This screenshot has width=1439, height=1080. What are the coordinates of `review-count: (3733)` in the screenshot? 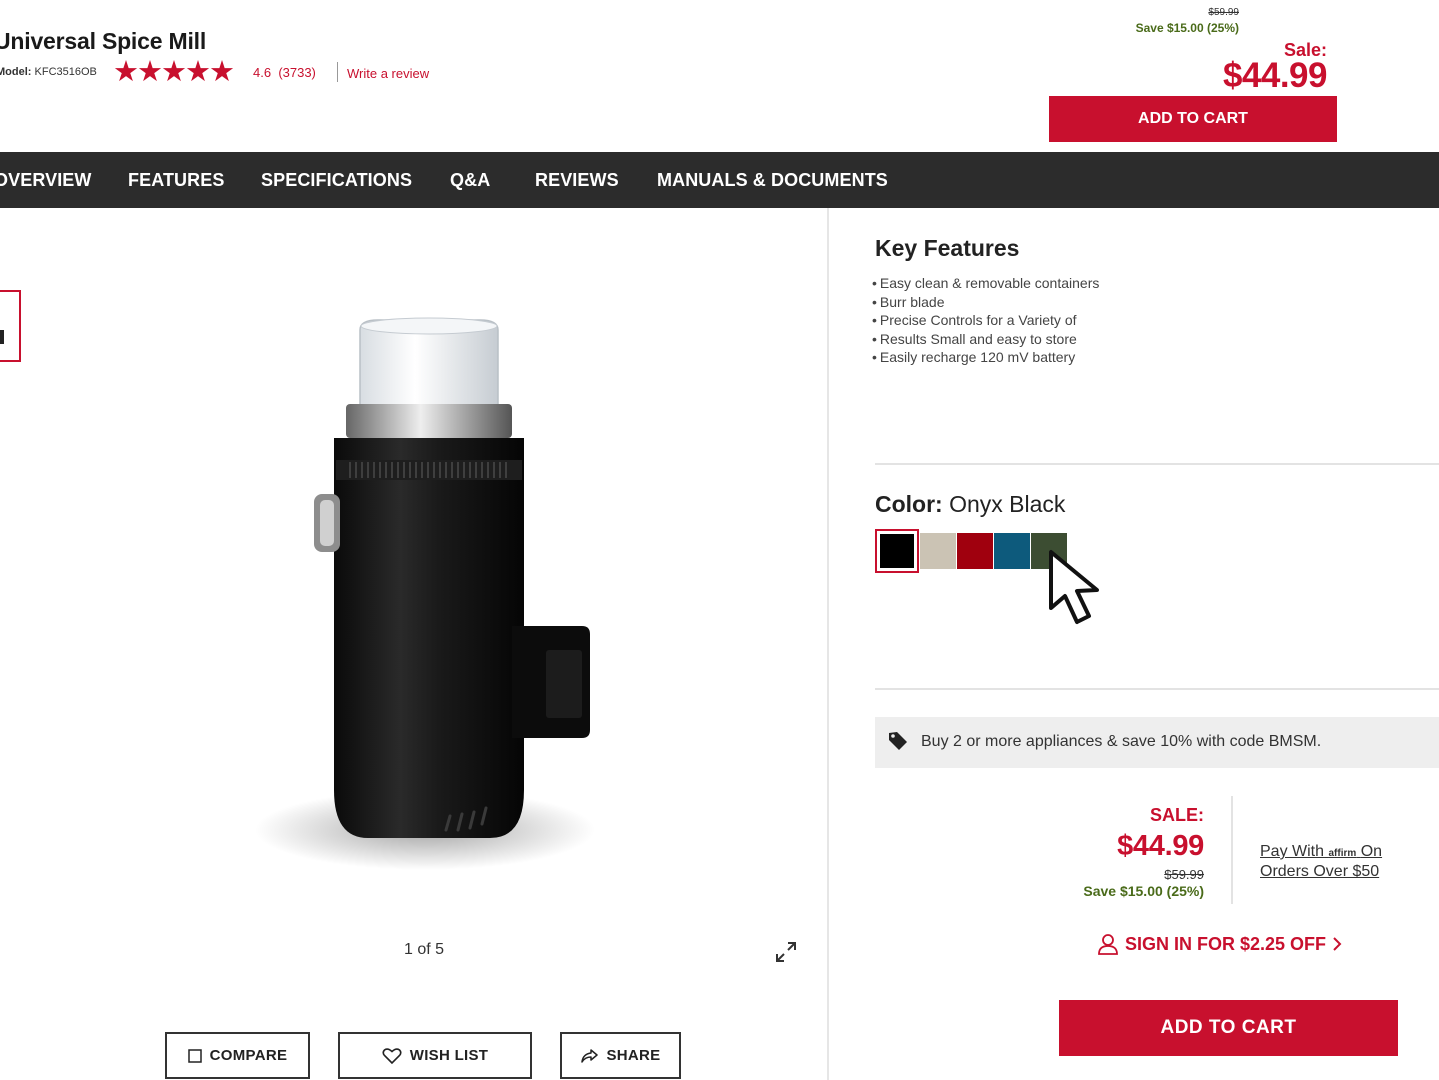 It's located at (297, 72).